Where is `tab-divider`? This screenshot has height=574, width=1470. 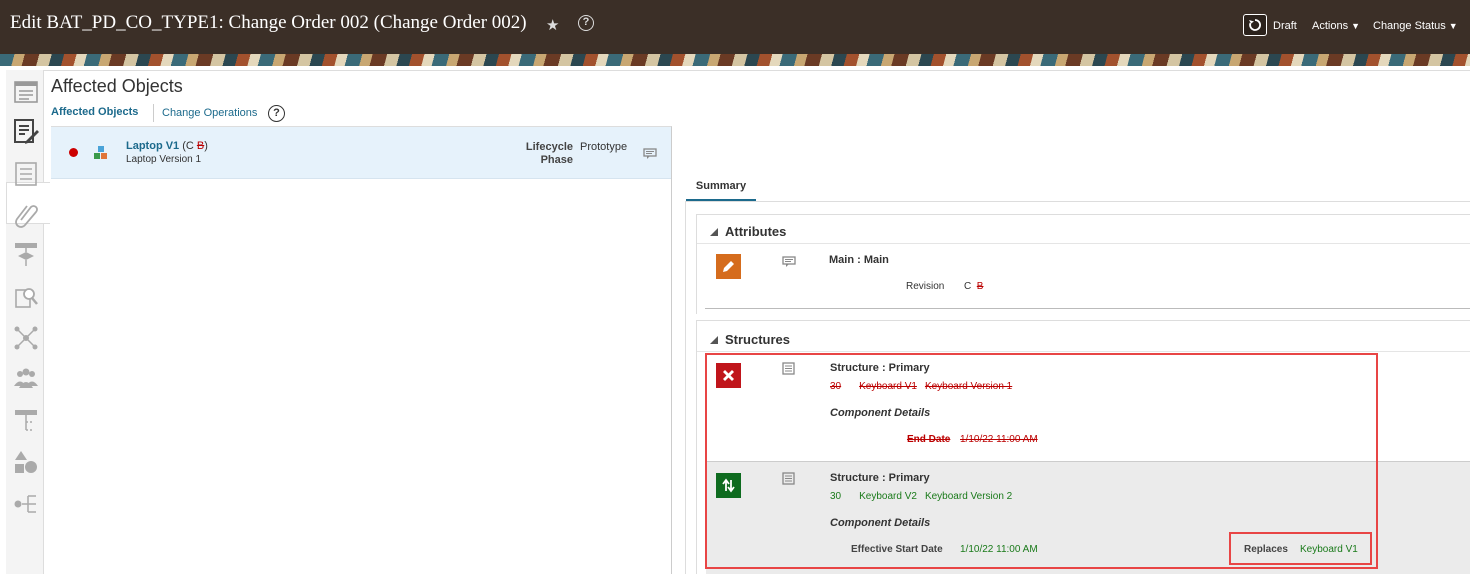
tab-divider is located at coordinates (153, 113).